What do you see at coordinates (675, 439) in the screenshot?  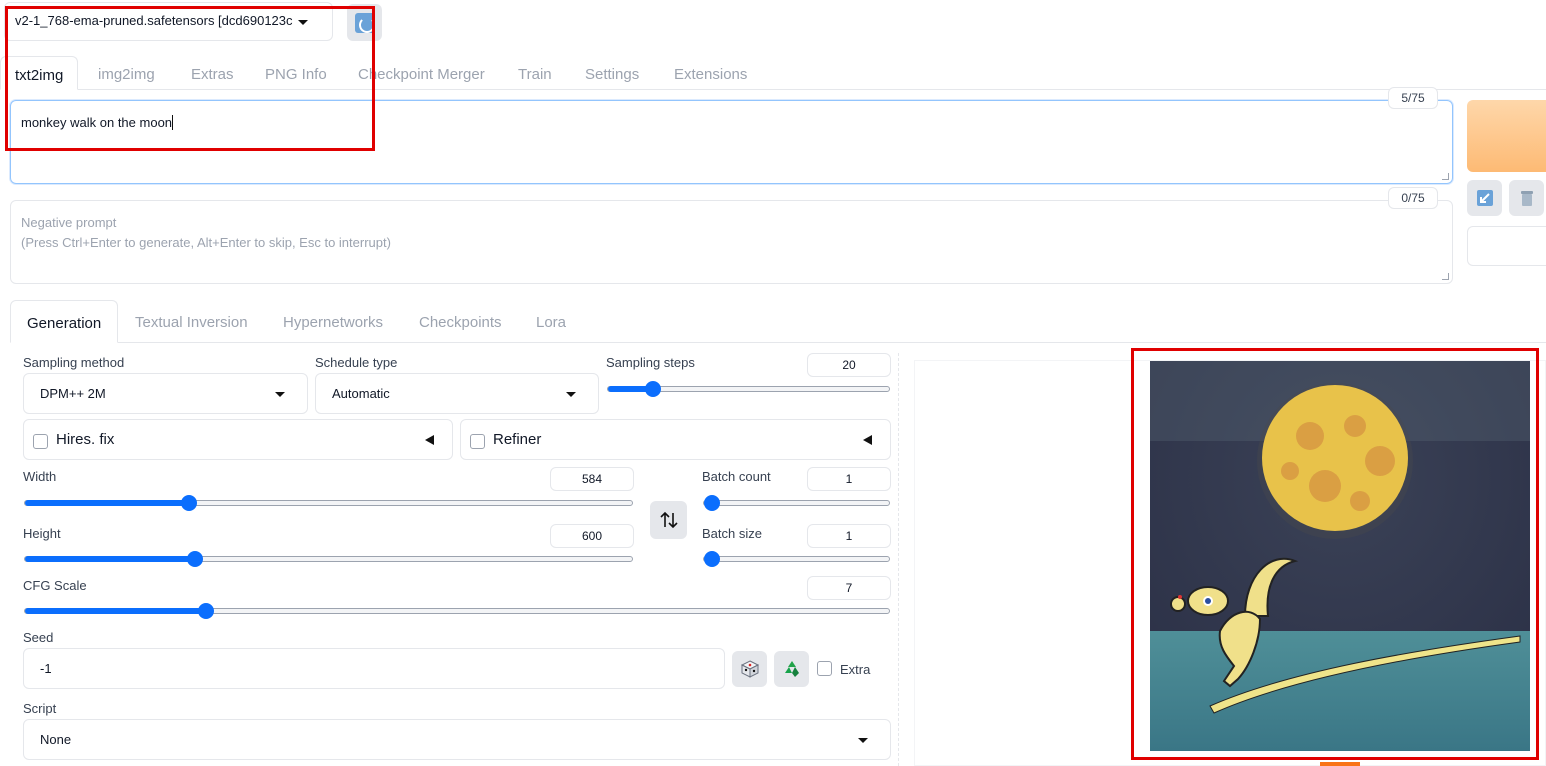 I see `refiner-accordion: Refiner` at bounding box center [675, 439].